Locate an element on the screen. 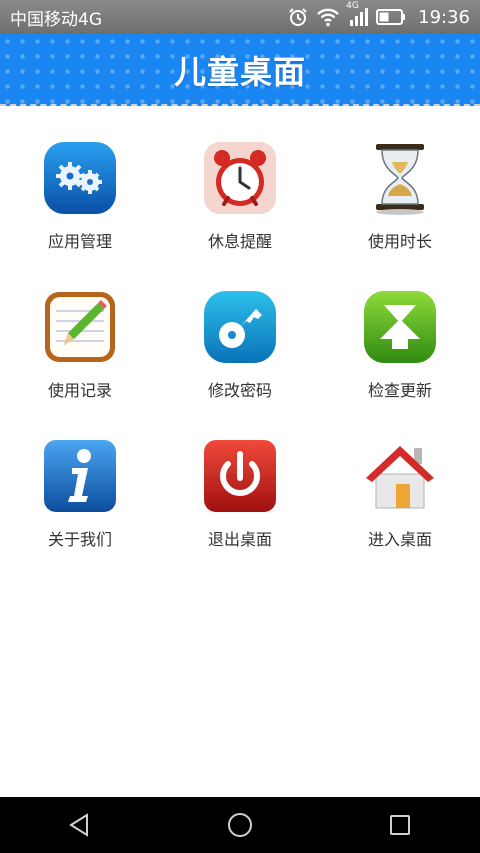 This screenshot has height=853, width=480. tile-label: 进入桌面 is located at coordinates (399, 539).